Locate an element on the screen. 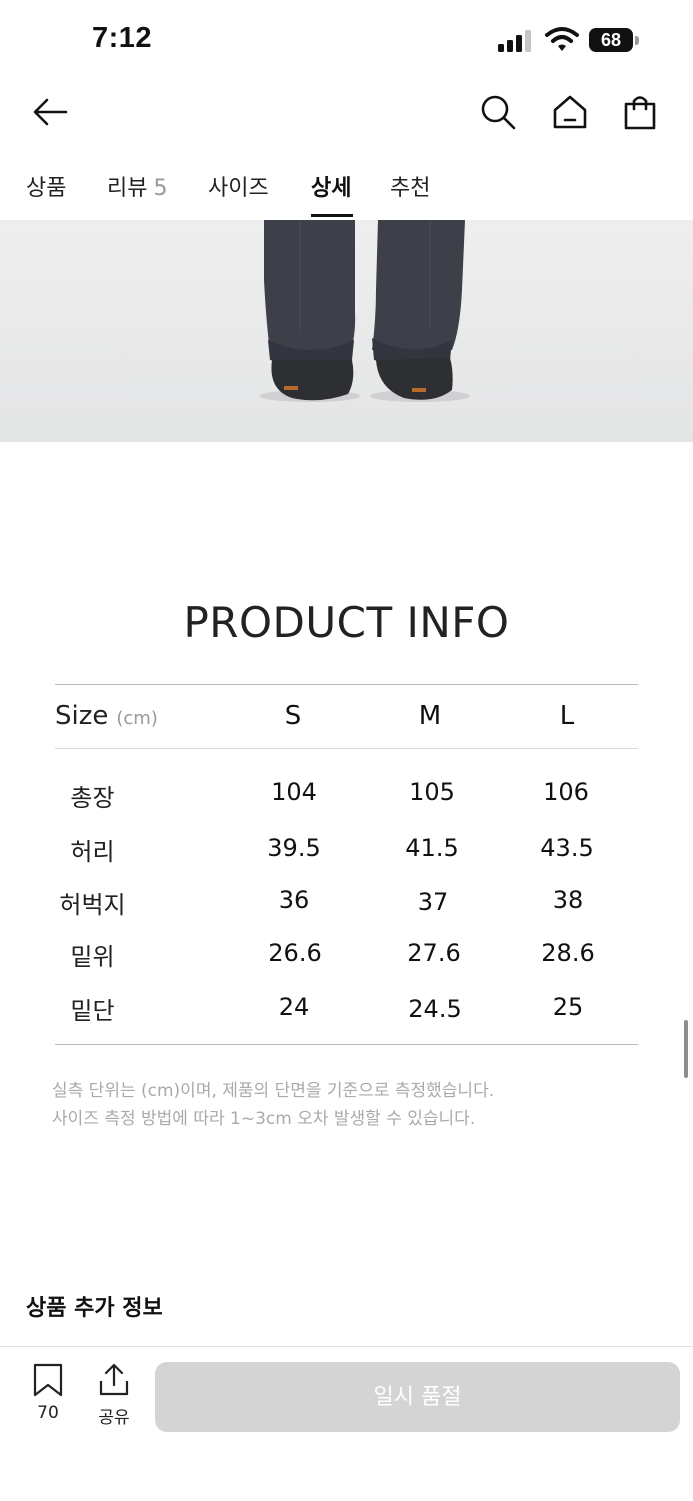 The width and height of the screenshot is (693, 1501). jeans-photo is located at coordinates (346, 331).